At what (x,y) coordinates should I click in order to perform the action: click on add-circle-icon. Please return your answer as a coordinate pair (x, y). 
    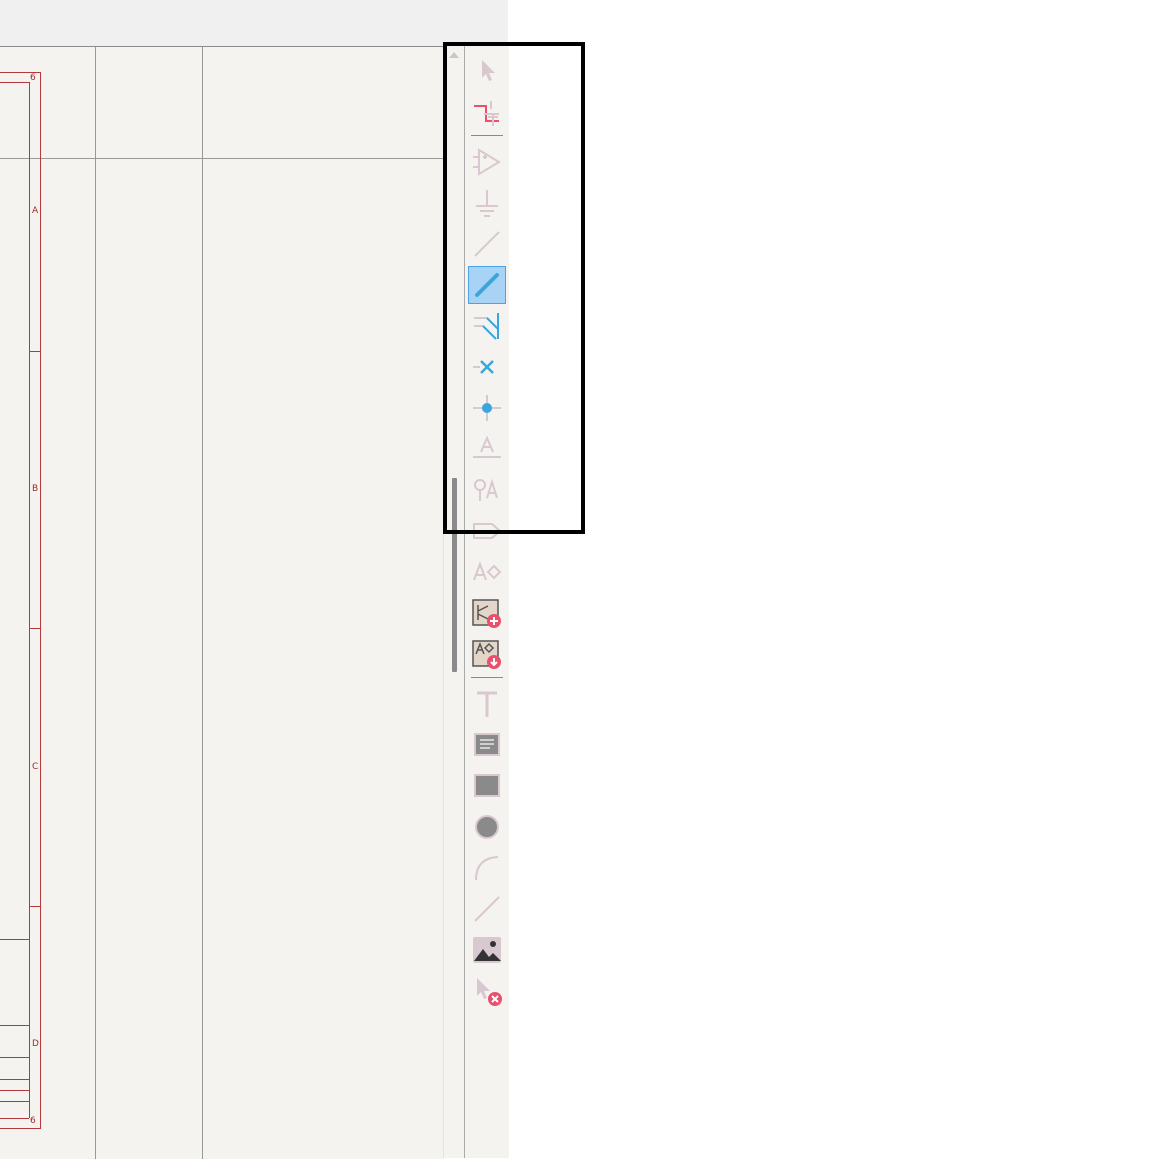
    Looking at the image, I should click on (487, 827).